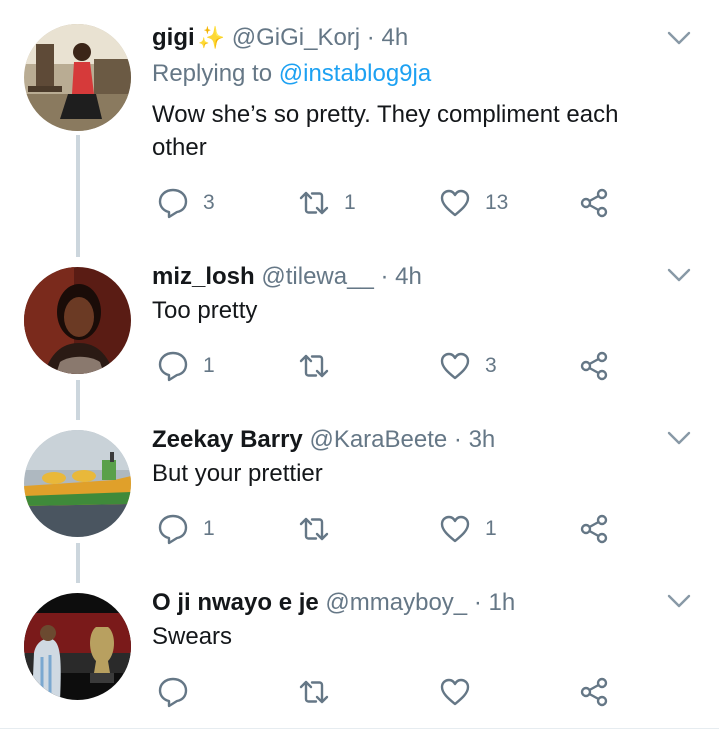  Describe the element at coordinates (378, 439) in the screenshot. I see `user-handle: @KaraBeete` at that location.